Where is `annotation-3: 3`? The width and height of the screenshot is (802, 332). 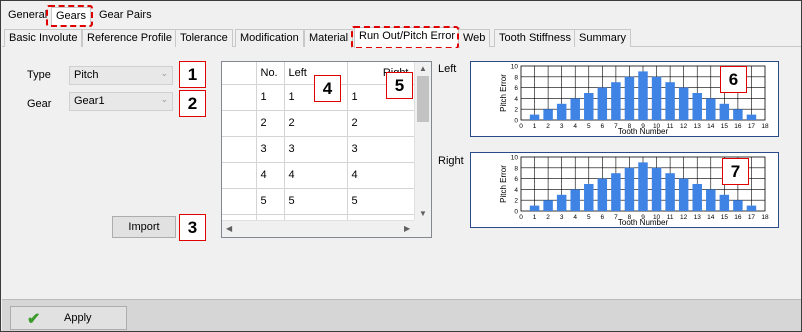 annotation-3: 3 is located at coordinates (192, 227).